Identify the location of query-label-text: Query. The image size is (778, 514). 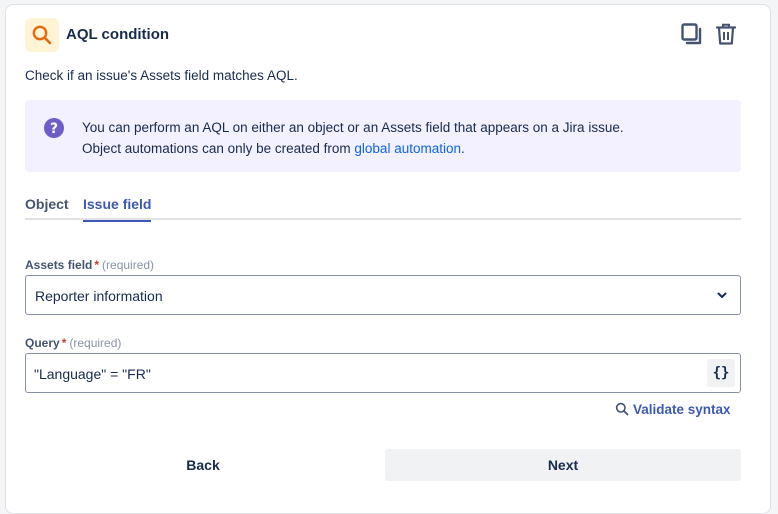
(42, 343).